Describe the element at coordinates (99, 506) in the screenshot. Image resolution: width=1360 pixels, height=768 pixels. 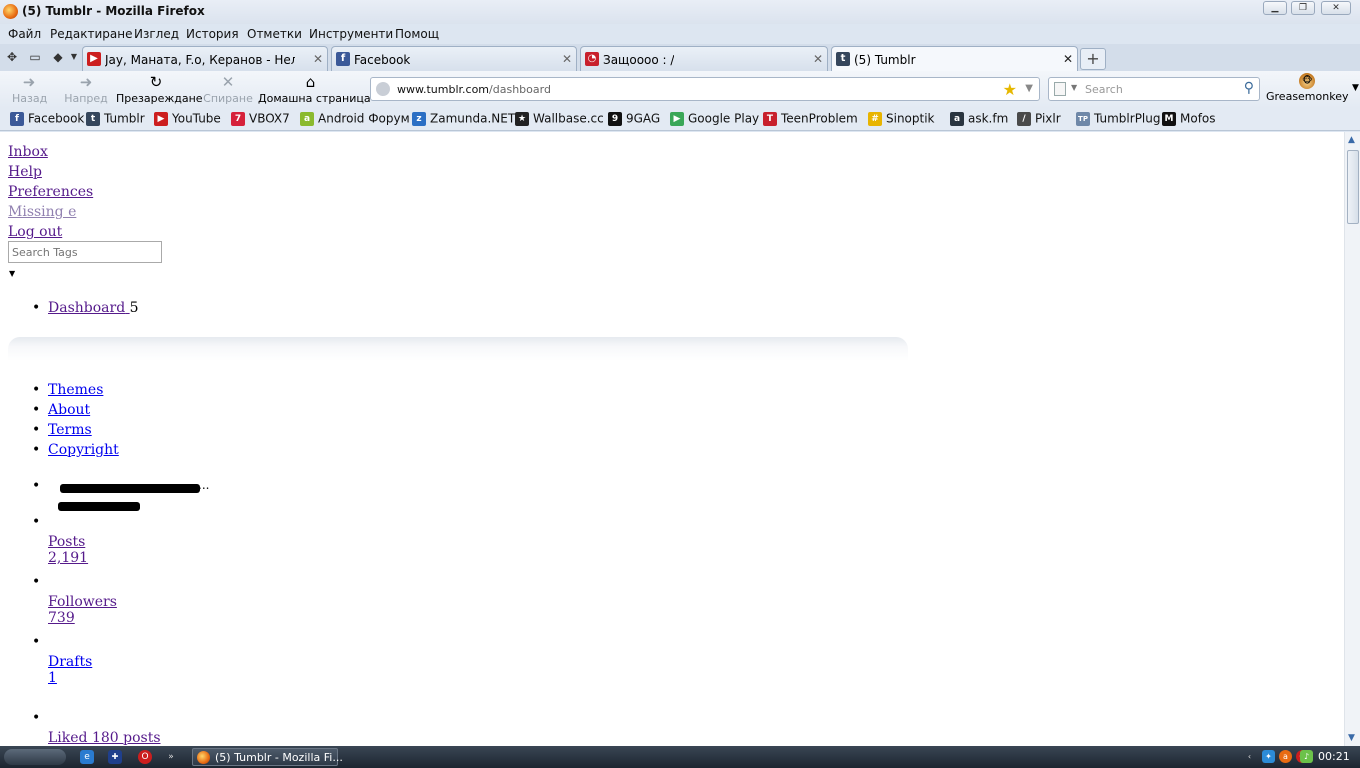
I see `redacted-blog-url` at that location.